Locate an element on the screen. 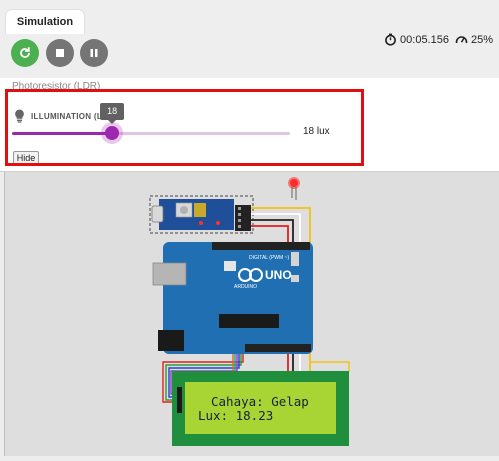  led is located at coordinates (294, 188).